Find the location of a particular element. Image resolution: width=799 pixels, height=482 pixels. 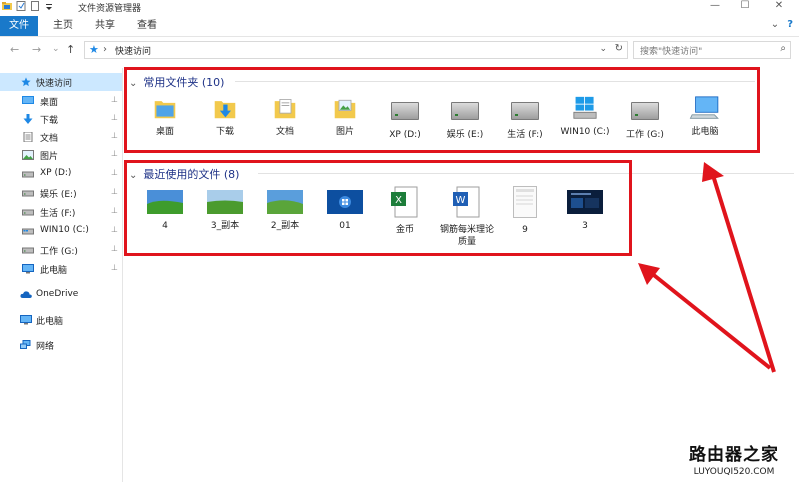

arrow-line-to-frequent is located at coordinates (743, 272).